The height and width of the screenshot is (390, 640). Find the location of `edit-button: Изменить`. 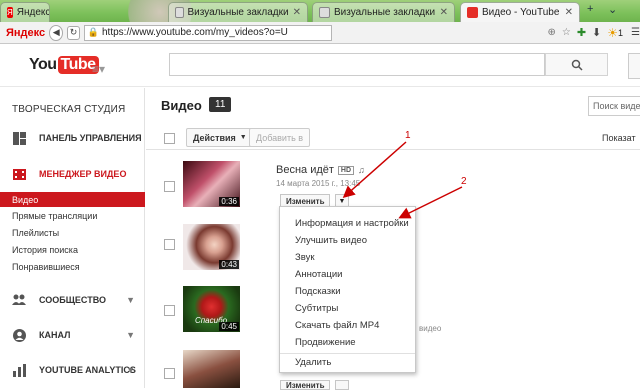

edit-button: Изменить is located at coordinates (305, 385).